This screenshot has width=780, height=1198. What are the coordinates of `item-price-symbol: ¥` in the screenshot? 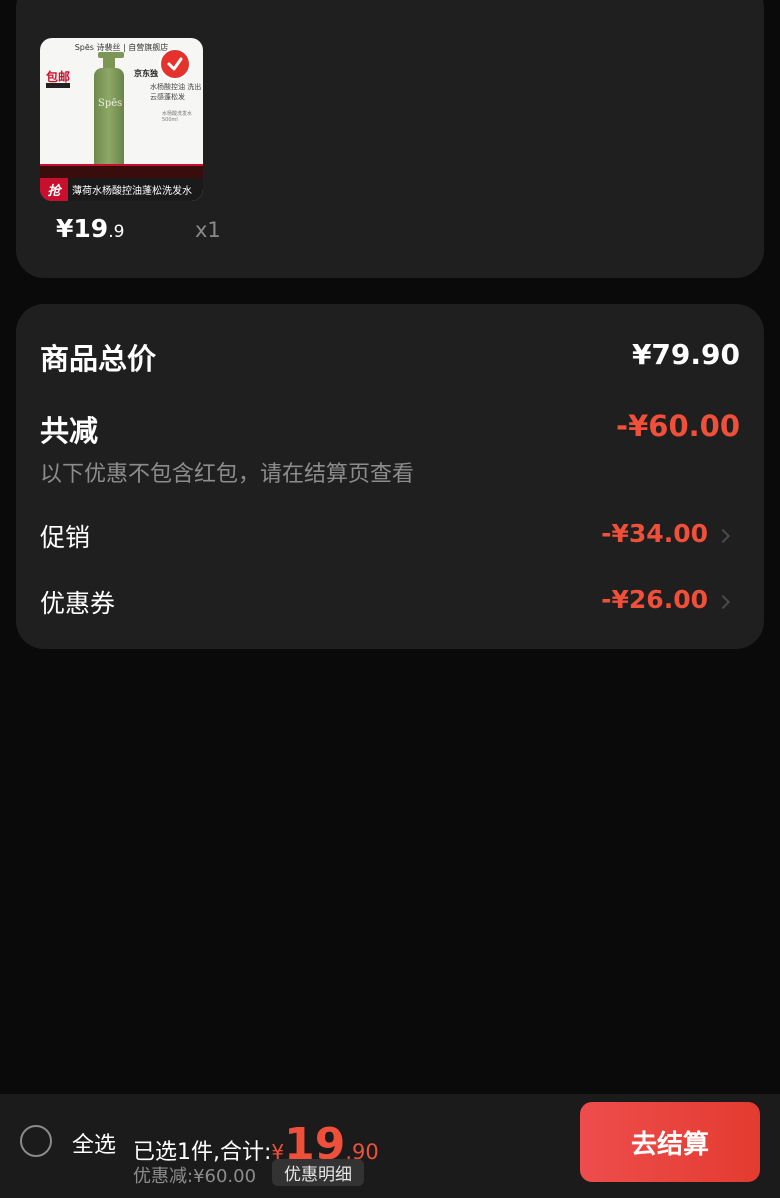 It's located at (65, 228).